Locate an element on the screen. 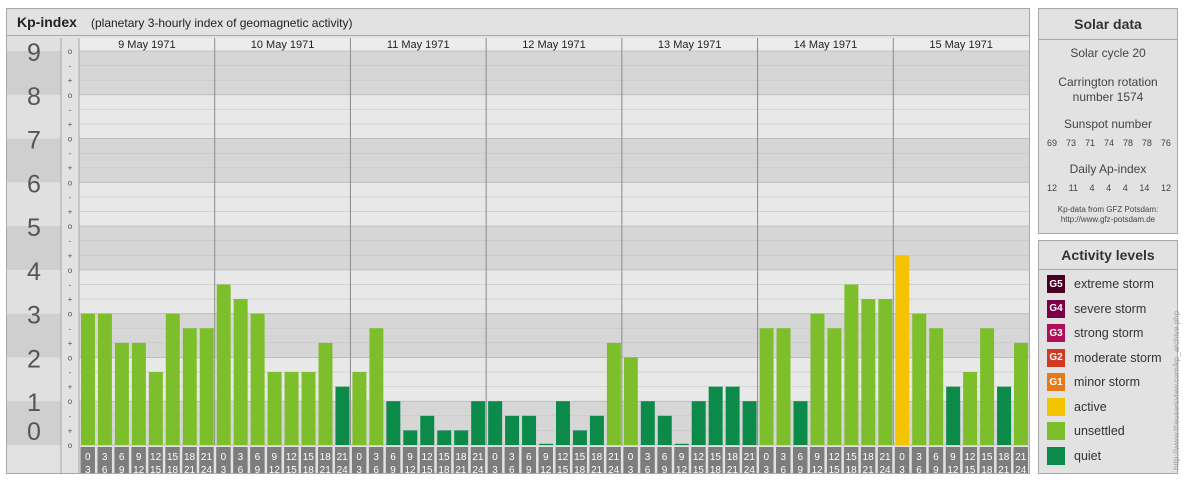  ap-index-values: 12 11 4 4 4 14 12 is located at coordinates (1109, 188).